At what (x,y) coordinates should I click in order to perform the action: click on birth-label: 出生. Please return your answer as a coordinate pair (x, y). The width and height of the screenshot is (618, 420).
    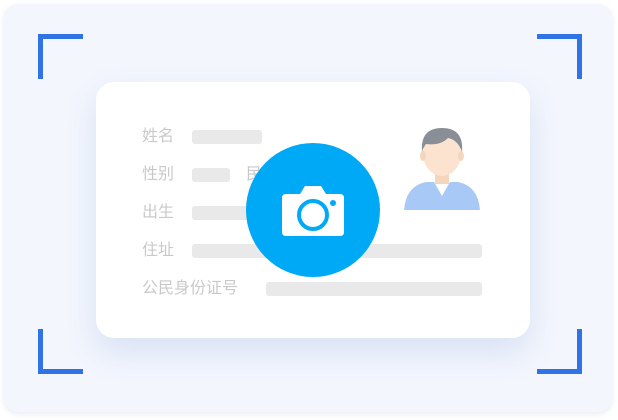
    Looking at the image, I should click on (158, 211).